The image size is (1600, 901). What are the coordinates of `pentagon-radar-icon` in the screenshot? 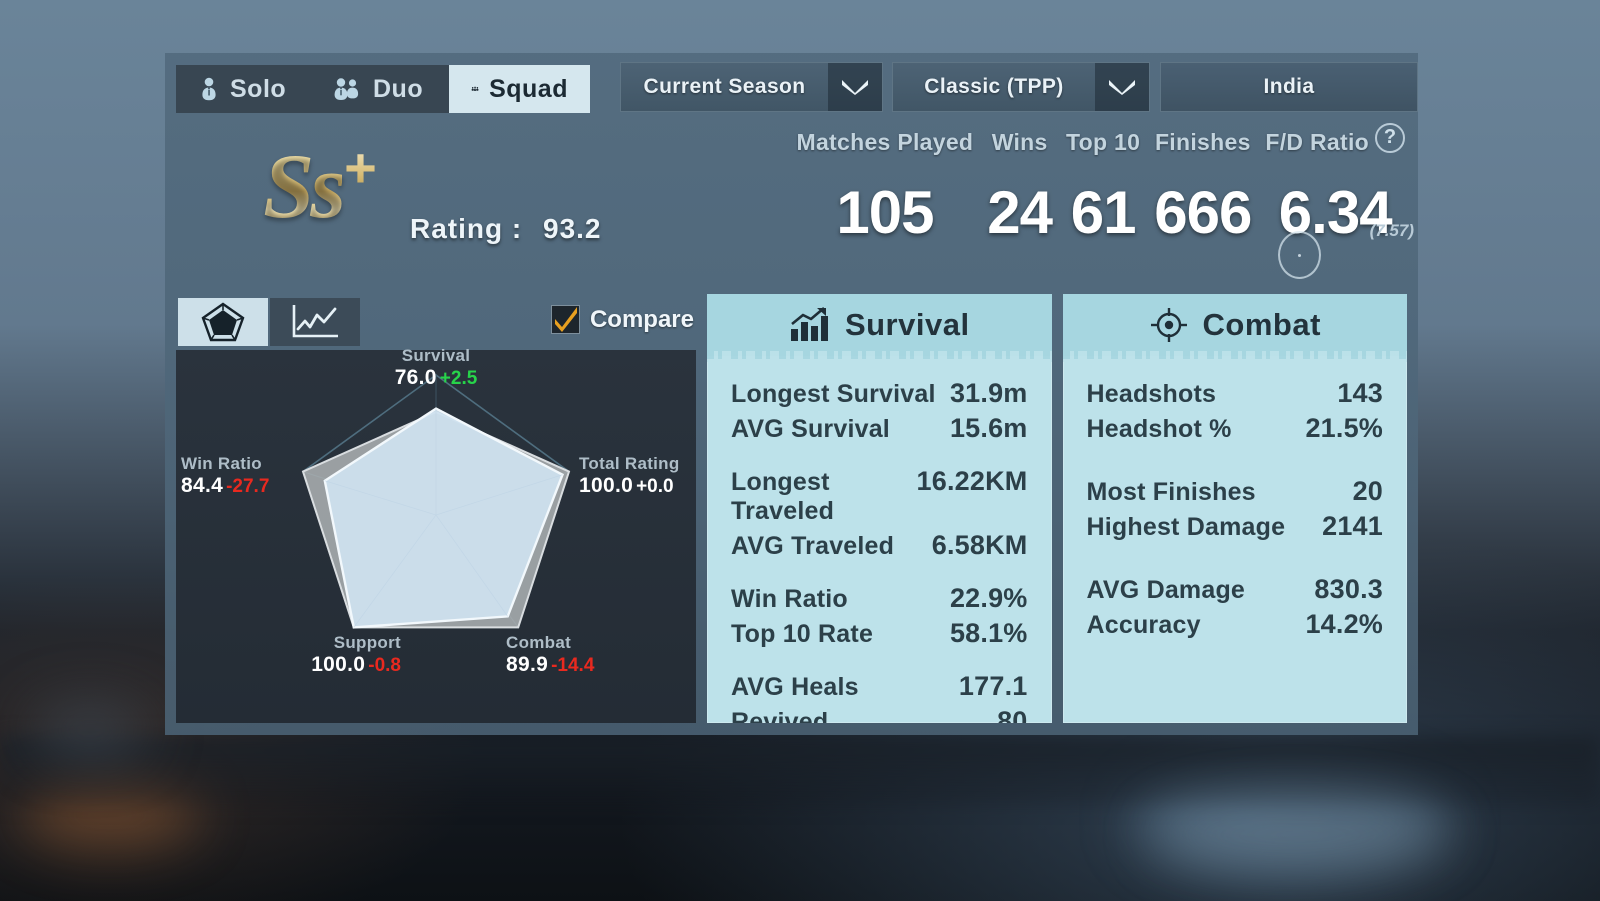 It's located at (223, 322).